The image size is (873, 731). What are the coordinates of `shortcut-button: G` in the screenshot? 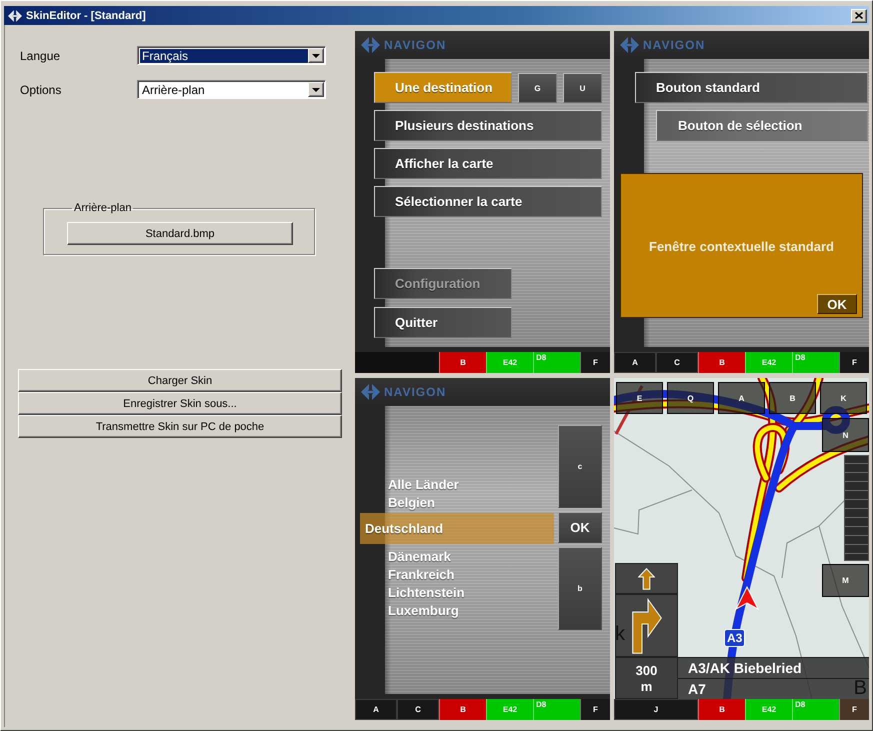 It's located at (537, 88).